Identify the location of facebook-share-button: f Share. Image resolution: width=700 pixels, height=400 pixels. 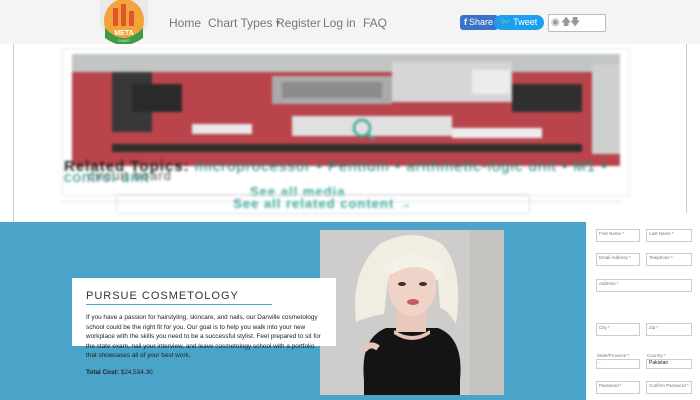
(479, 22).